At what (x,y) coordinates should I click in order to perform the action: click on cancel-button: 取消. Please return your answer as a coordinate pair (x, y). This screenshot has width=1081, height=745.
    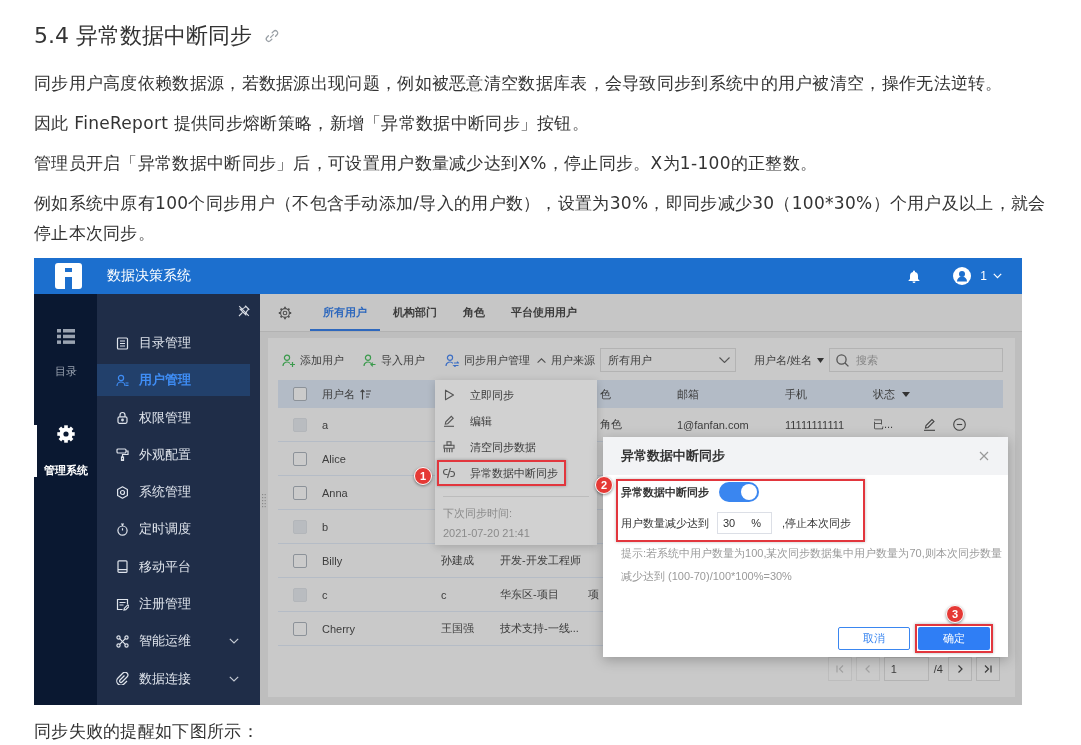
    Looking at the image, I should click on (874, 638).